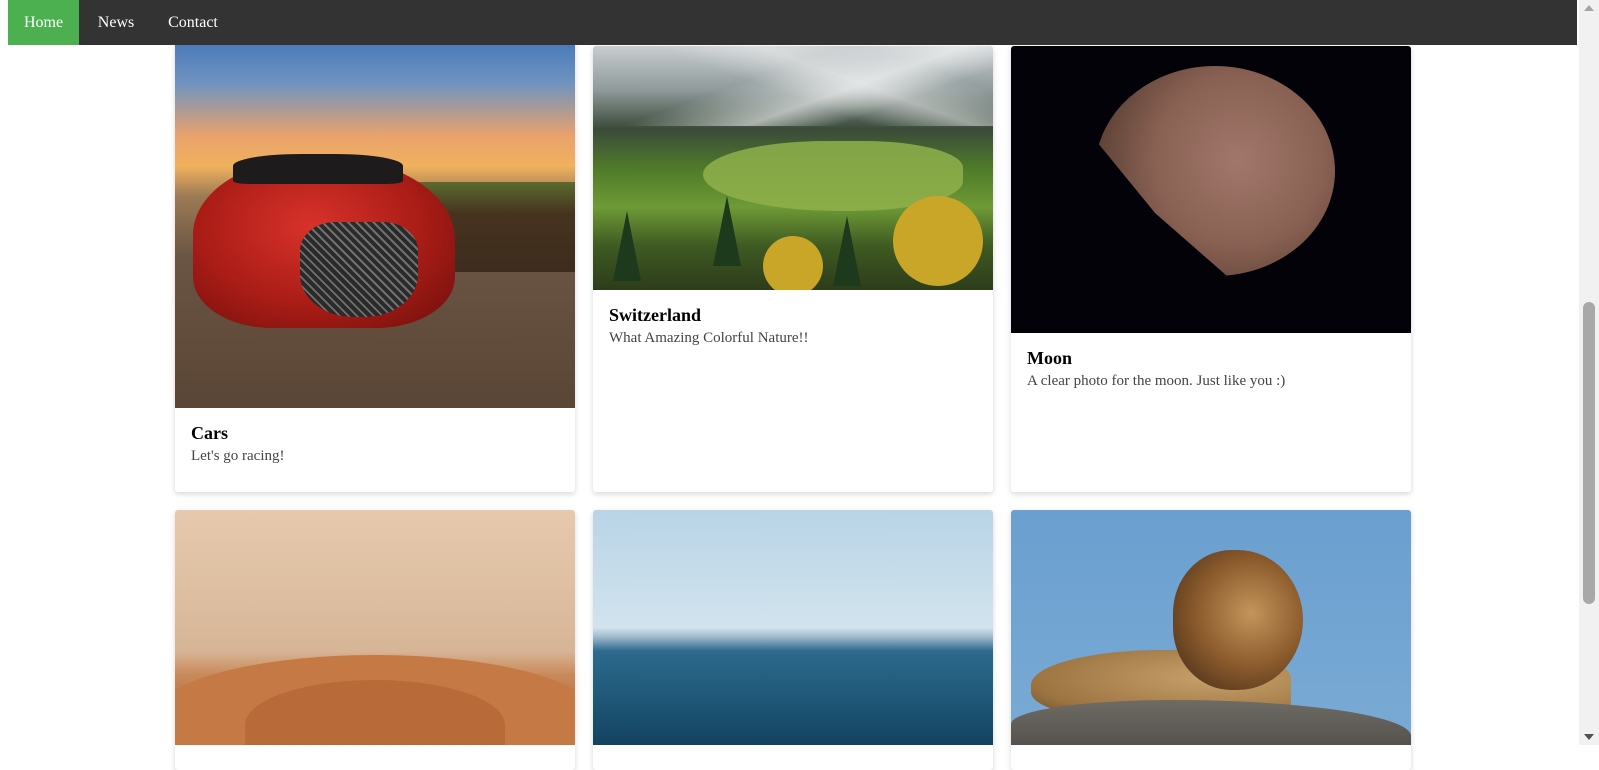  I want to click on scrollbar-thumb, so click(1589, 453).